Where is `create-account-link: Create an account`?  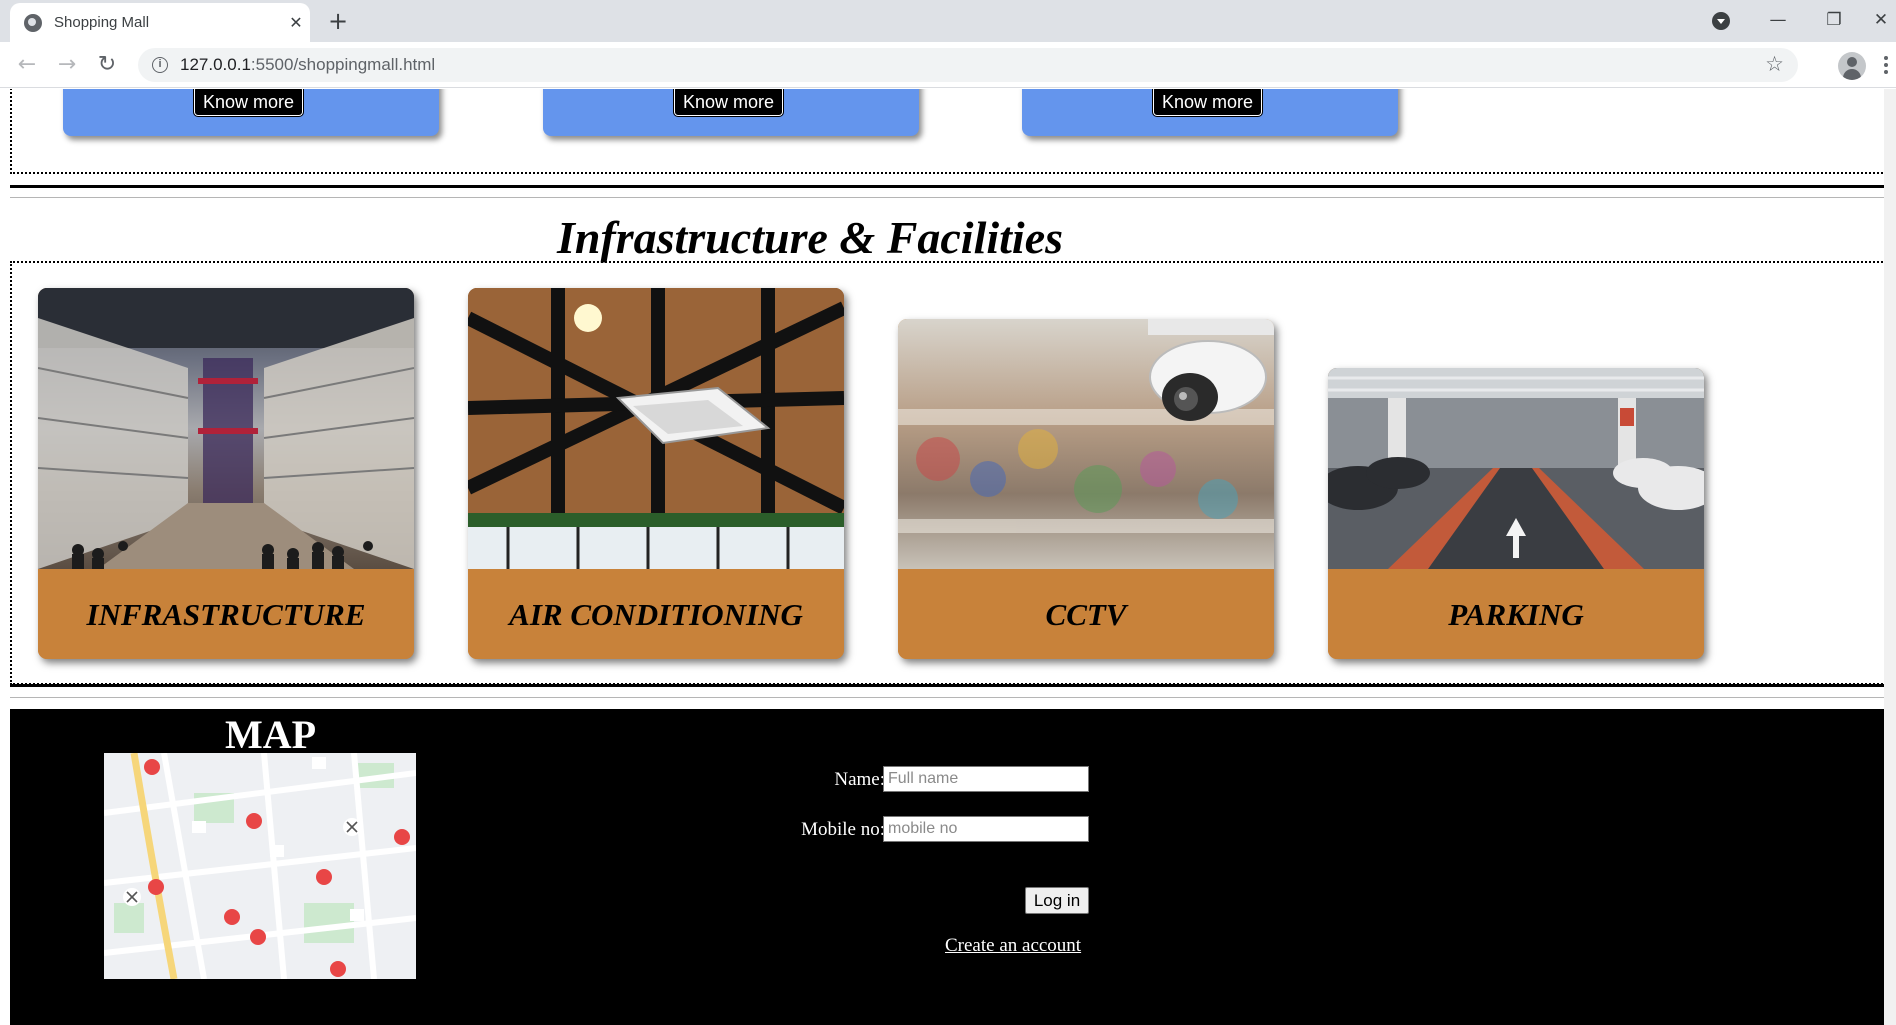
create-account-link: Create an account is located at coordinates (1013, 946).